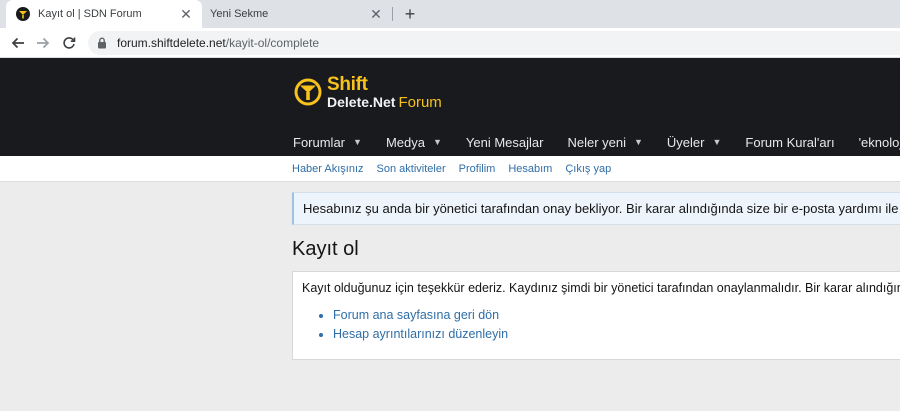  Describe the element at coordinates (530, 169) in the screenshot. I see `subnav-item-hesabim: Hesabım` at that location.